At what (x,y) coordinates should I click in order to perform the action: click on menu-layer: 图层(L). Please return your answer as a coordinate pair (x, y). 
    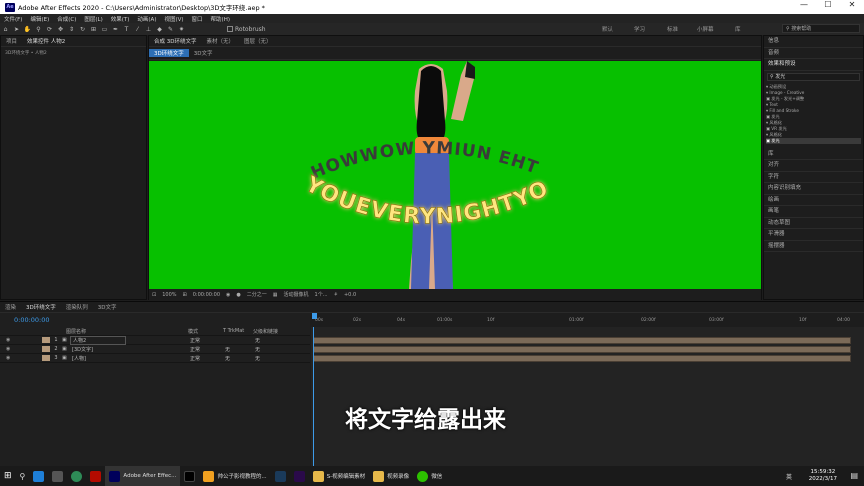
    Looking at the image, I should click on (93, 19).